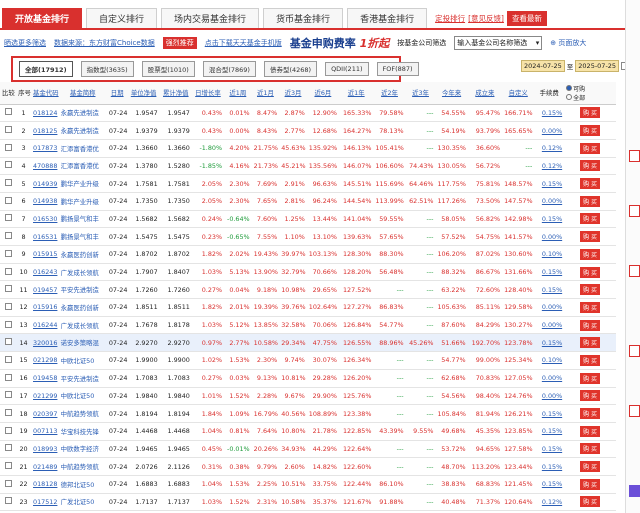 This screenshot has height=513, width=640. I want to click on col-acc-nav: 累计净值, so click(175, 93).